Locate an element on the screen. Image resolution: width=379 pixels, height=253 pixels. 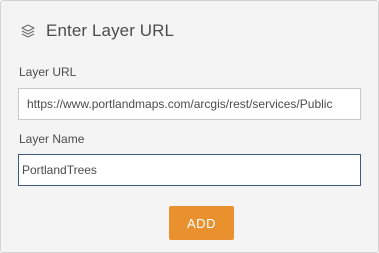
layer-url-label: Layer URL is located at coordinates (48, 72).